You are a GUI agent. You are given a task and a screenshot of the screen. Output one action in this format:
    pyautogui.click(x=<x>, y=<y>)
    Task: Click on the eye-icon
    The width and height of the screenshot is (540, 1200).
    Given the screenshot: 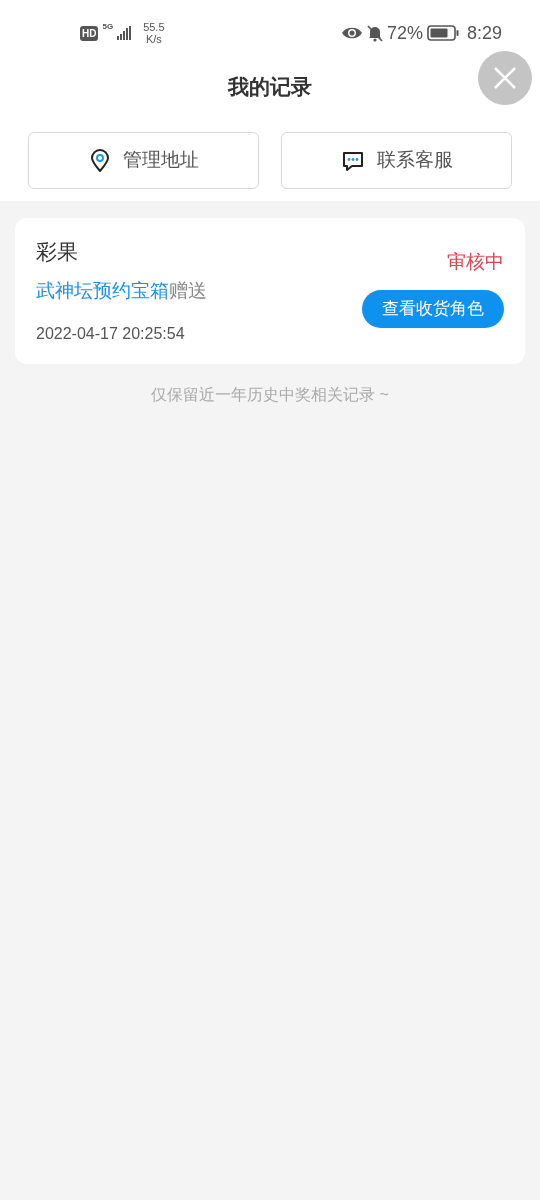 What is the action you would take?
    pyautogui.click(x=351, y=33)
    